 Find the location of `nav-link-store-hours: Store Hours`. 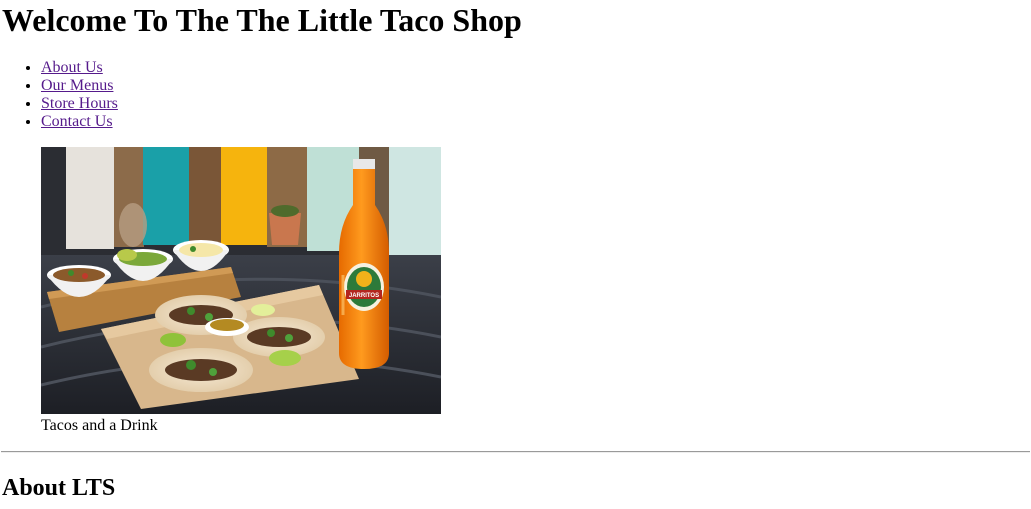

nav-link-store-hours: Store Hours is located at coordinates (79, 103).